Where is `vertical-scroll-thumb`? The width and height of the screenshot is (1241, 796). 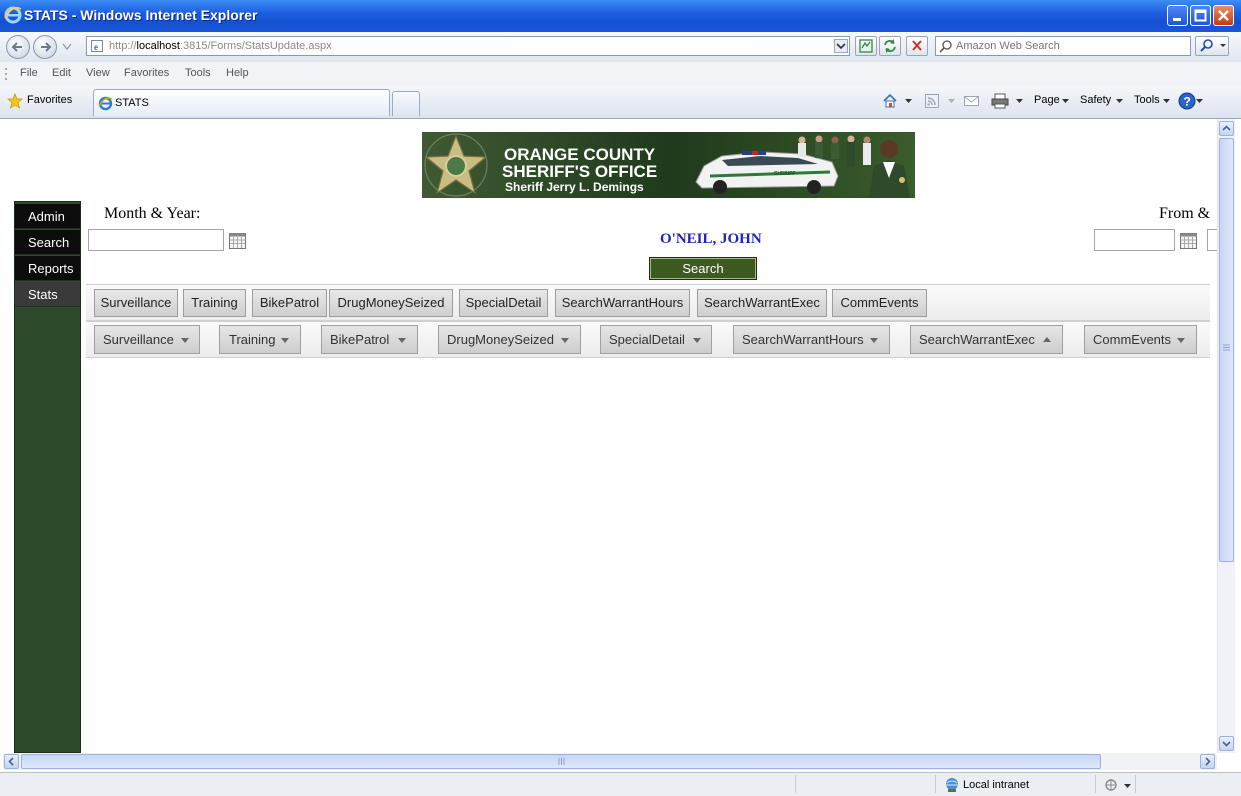
vertical-scroll-thumb is located at coordinates (1226, 350).